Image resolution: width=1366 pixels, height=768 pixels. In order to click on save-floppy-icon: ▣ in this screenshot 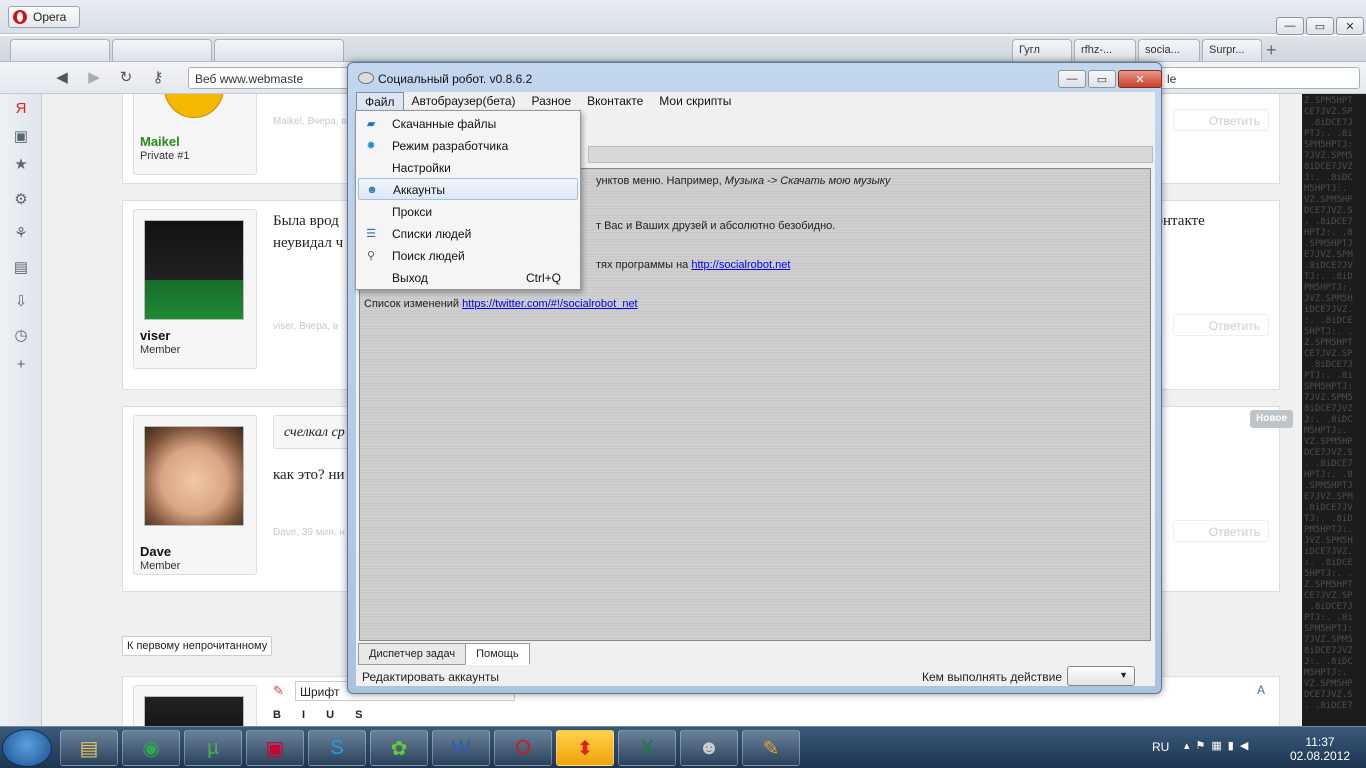, I will do `click(275, 748)`.